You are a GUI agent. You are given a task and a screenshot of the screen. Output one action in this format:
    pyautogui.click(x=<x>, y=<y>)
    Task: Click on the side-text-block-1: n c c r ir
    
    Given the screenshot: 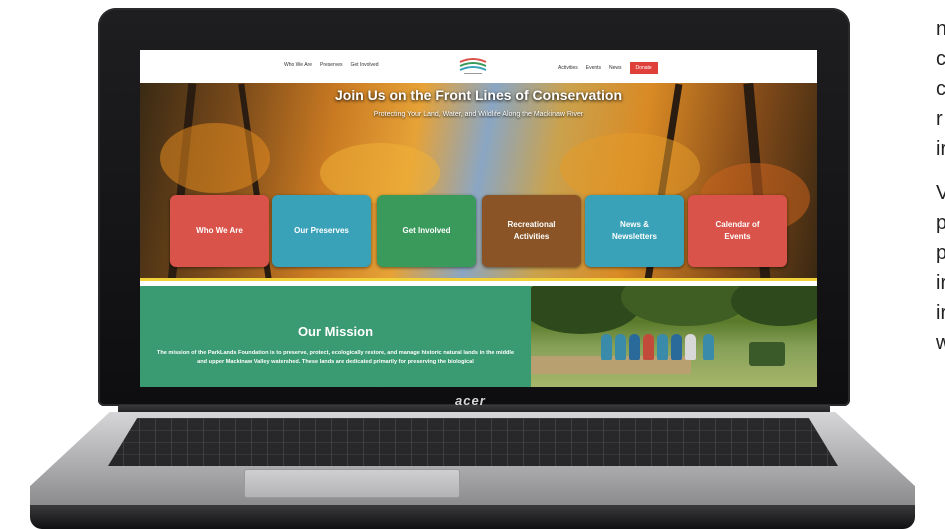 What is the action you would take?
    pyautogui.click(x=940, y=89)
    